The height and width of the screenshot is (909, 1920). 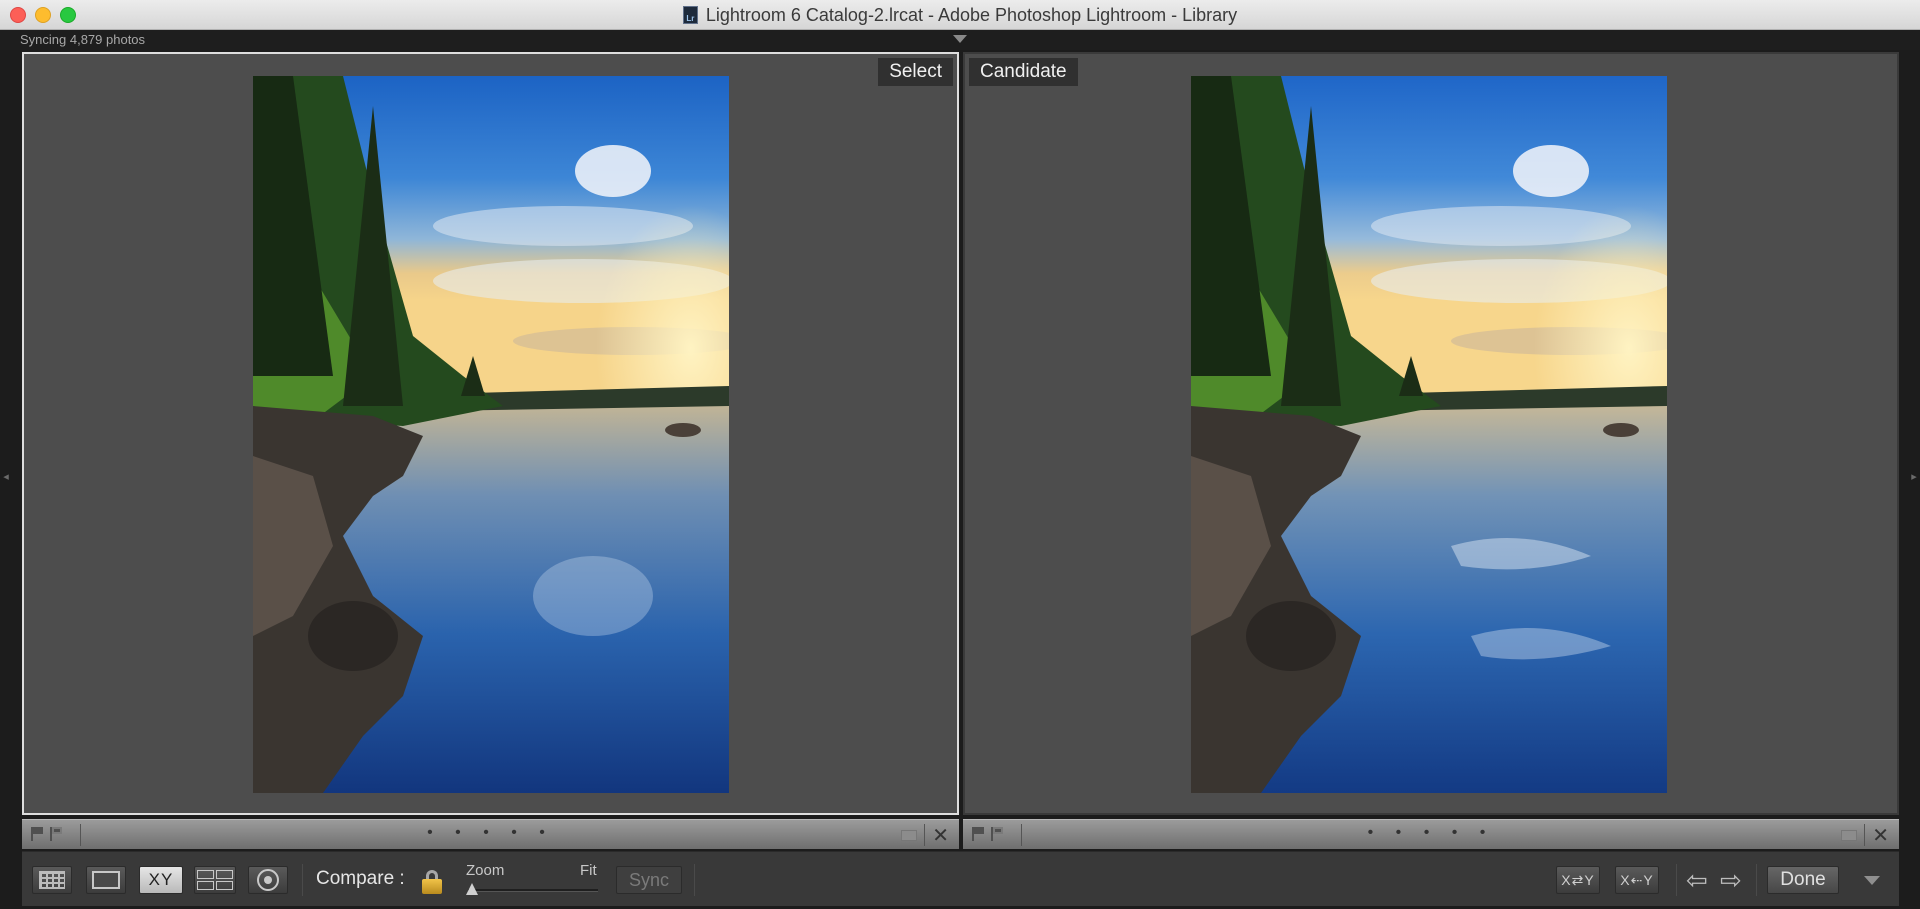 I want to click on candidate-label: Candidate, so click(x=1023, y=72).